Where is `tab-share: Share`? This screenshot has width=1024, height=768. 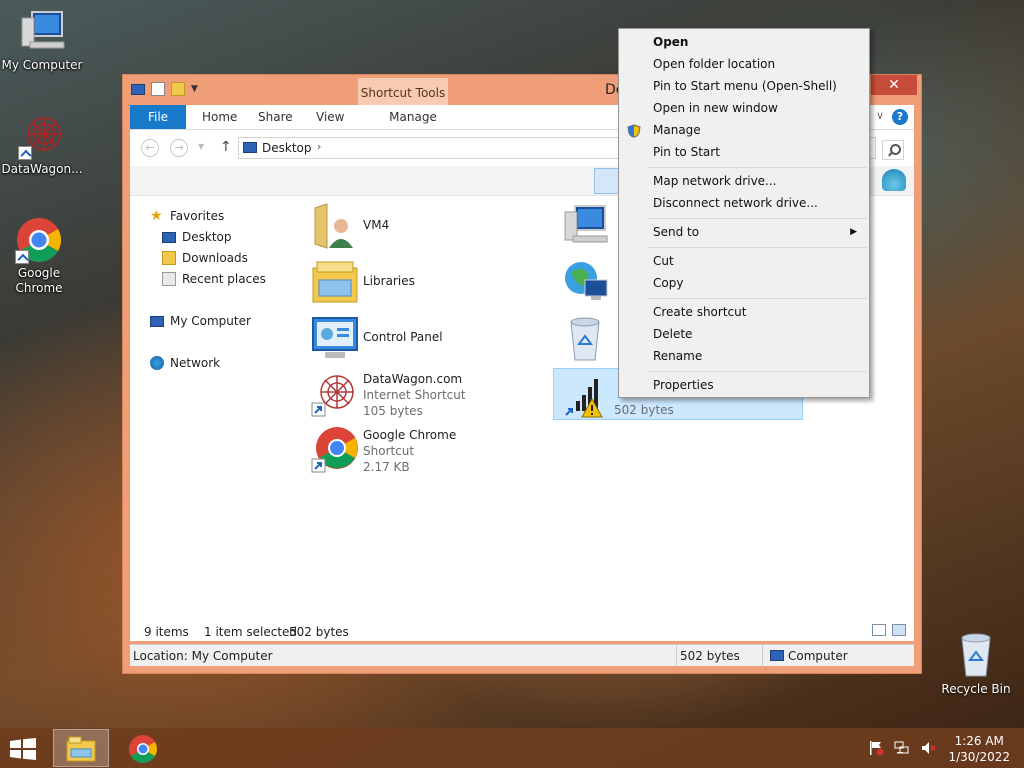
tab-share: Share is located at coordinates (275, 117).